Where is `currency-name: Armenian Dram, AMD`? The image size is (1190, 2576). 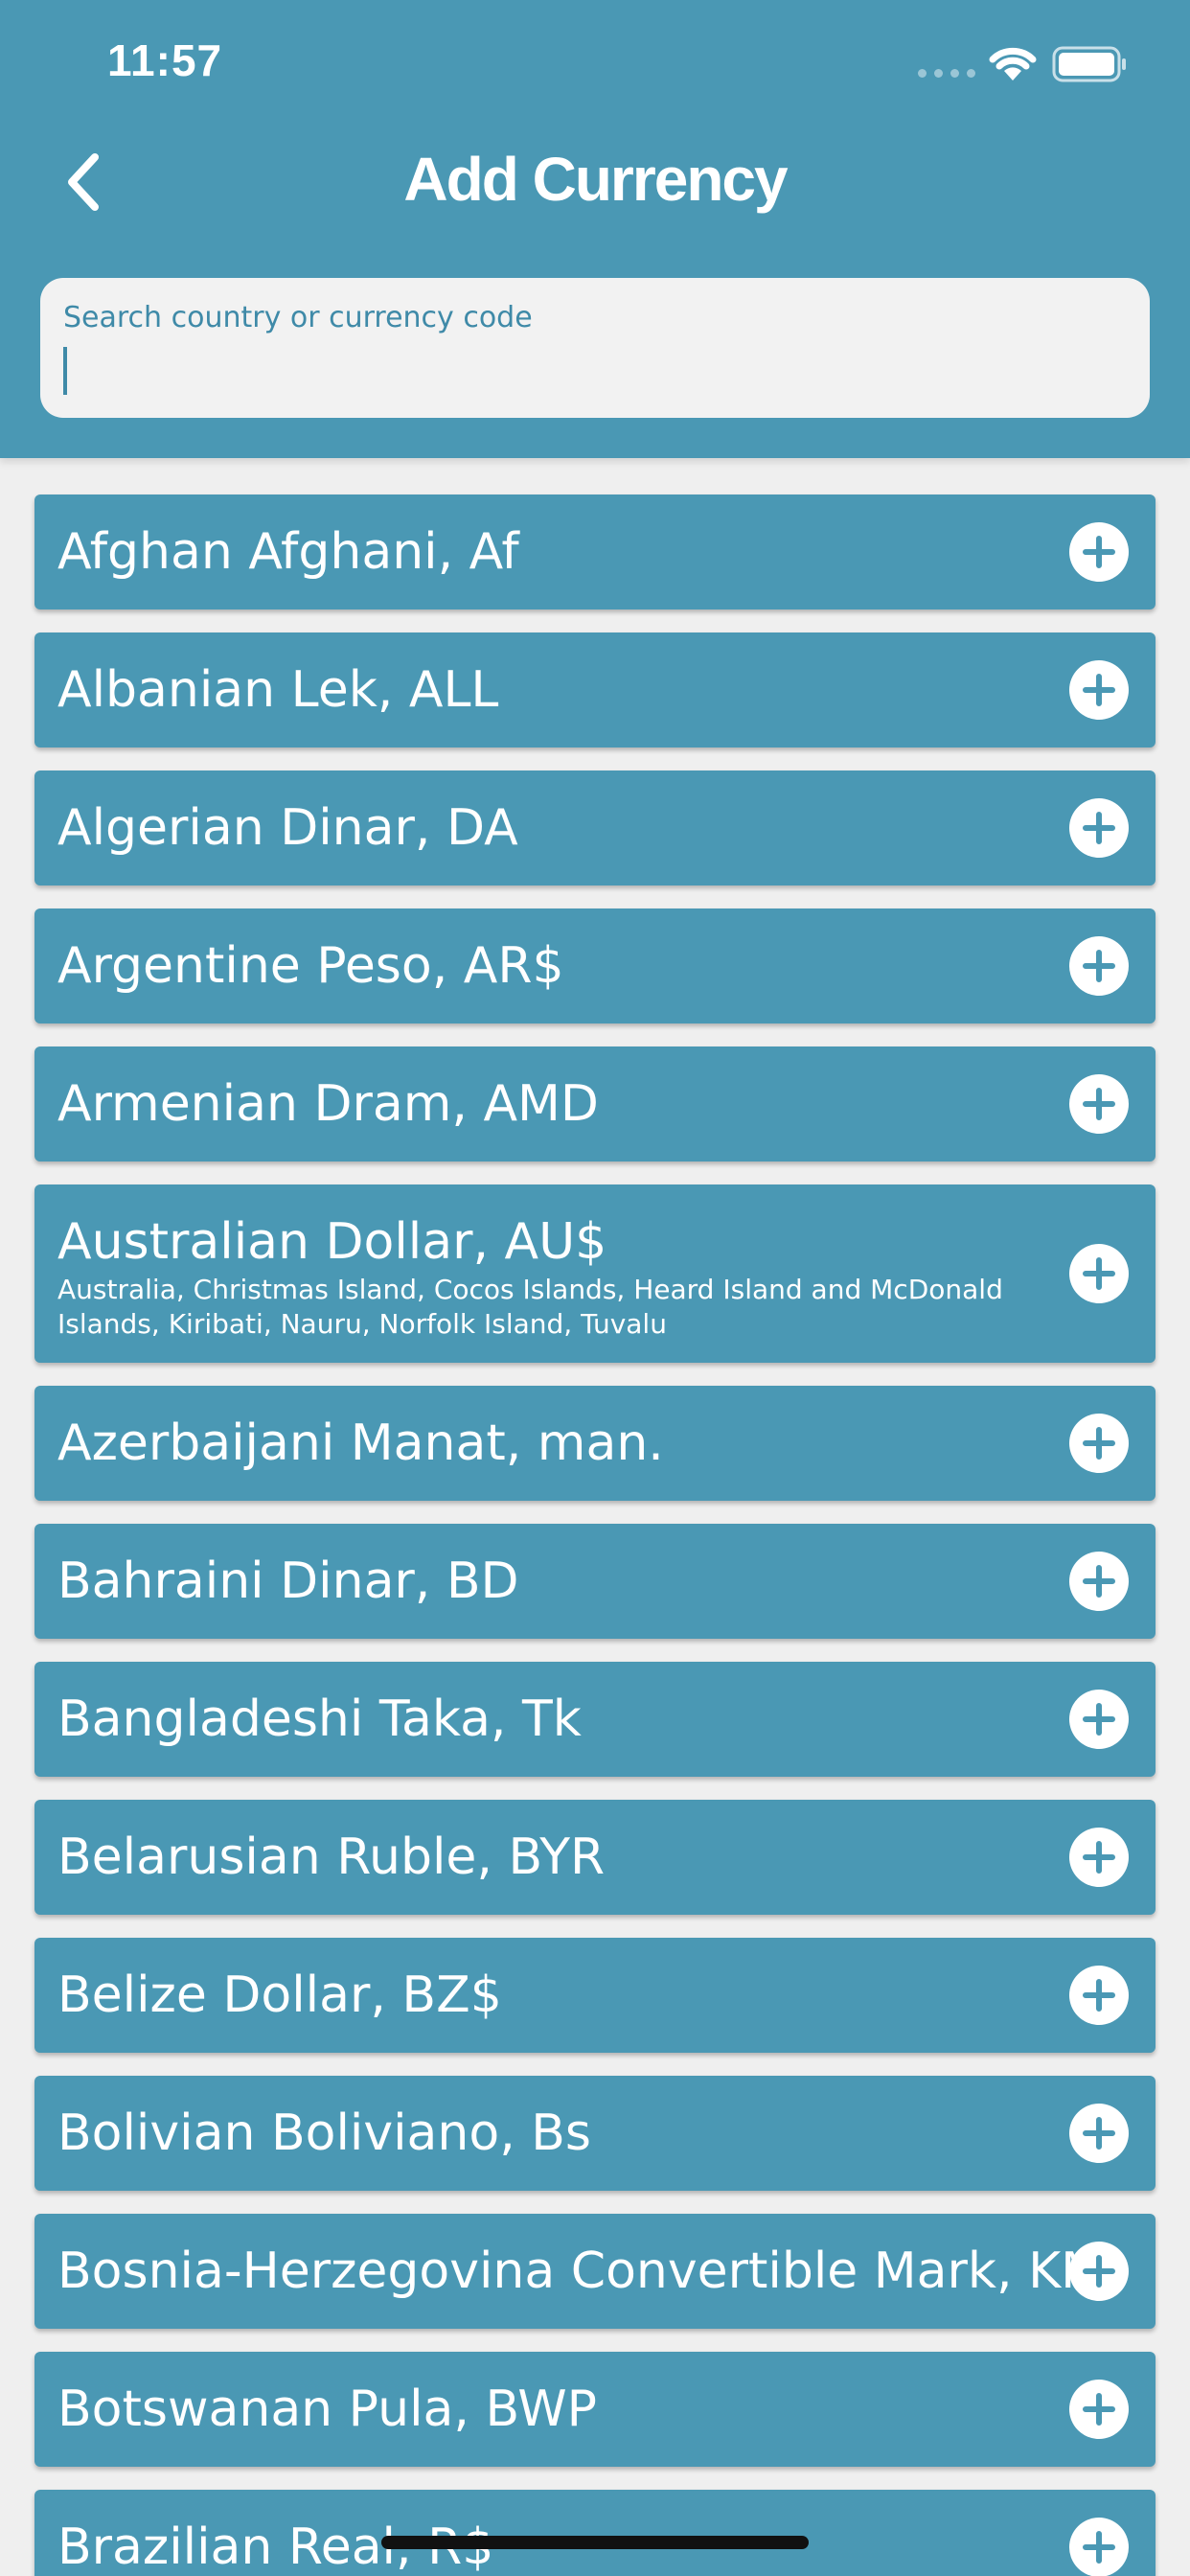 currency-name: Armenian Dram, AMD is located at coordinates (328, 1104).